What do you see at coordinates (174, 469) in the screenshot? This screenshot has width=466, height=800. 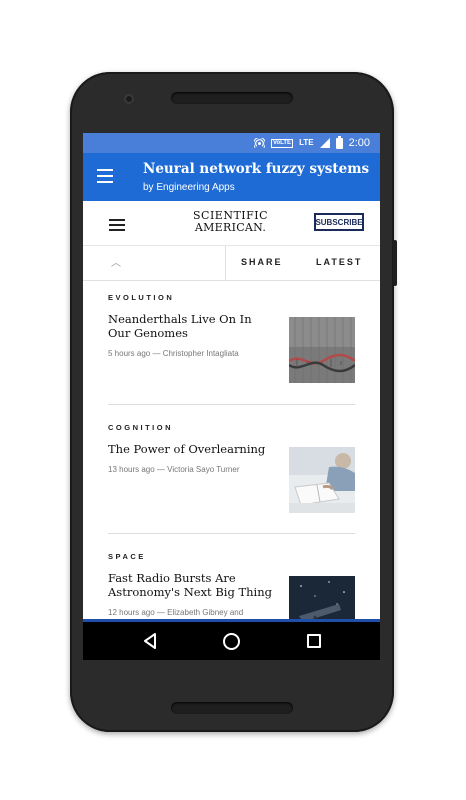 I see `article-meta: 13 hours ago — Victoria Sayo Turner` at bounding box center [174, 469].